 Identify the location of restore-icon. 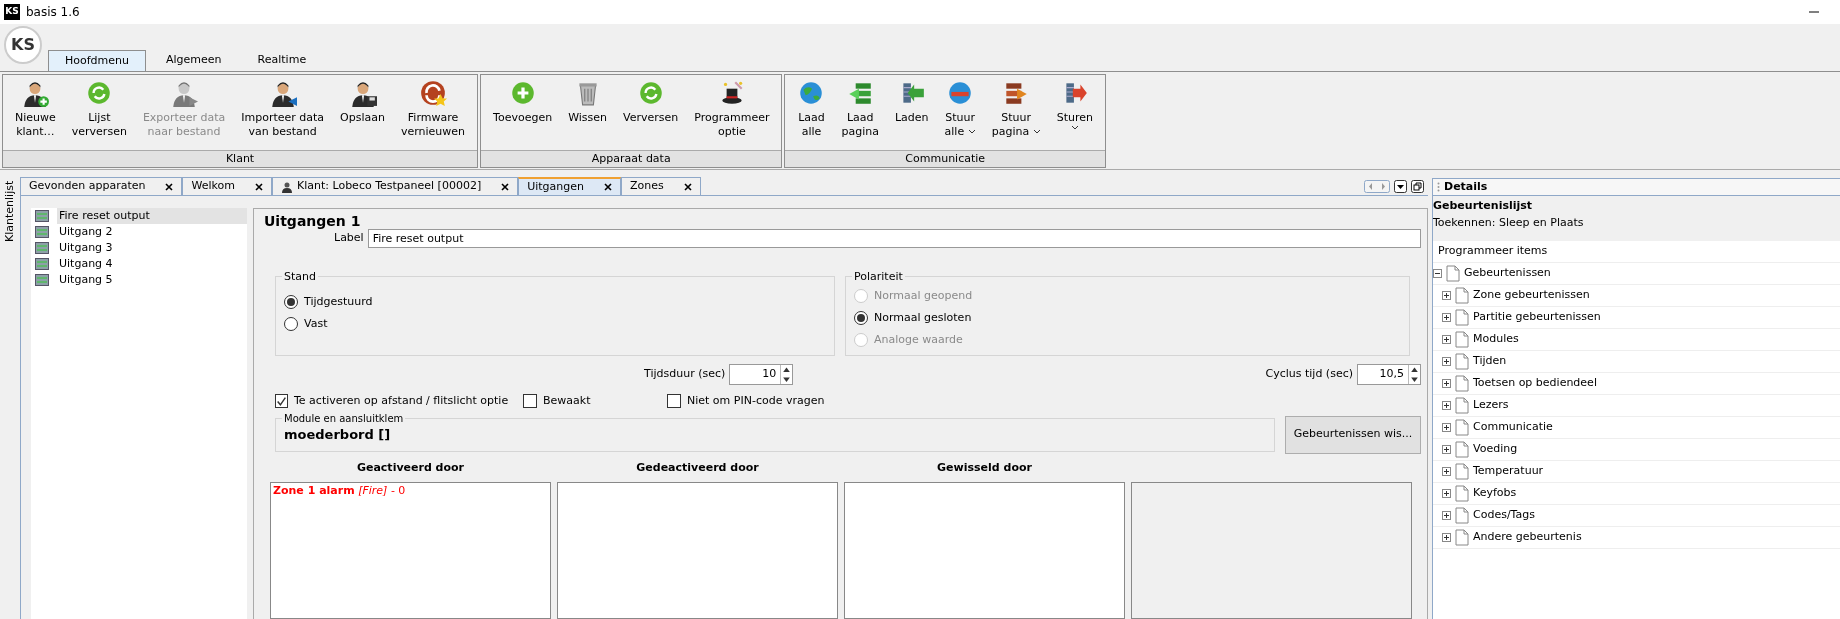
(1417, 186).